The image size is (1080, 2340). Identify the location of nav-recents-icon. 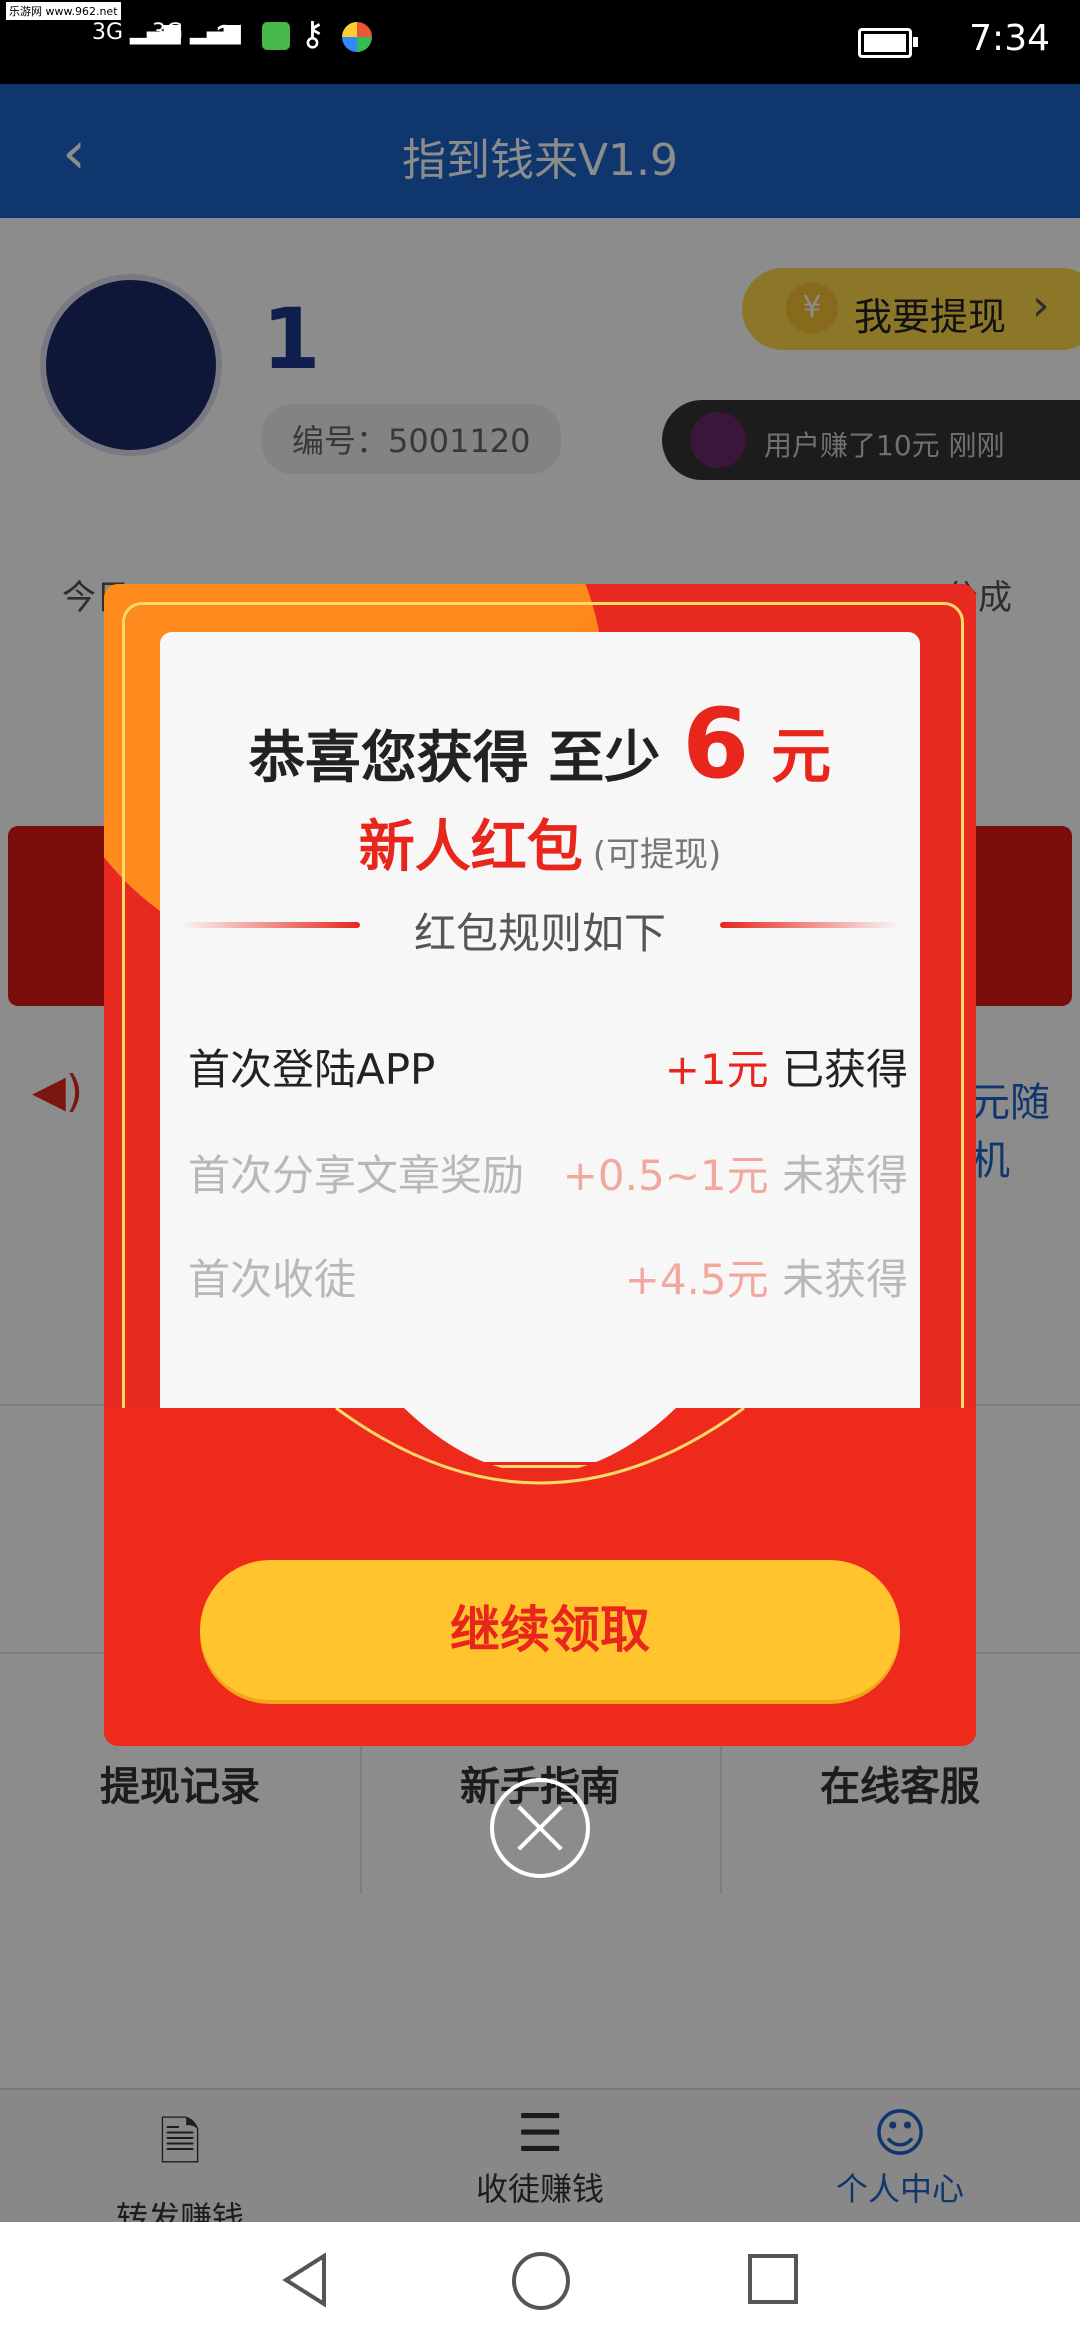
(773, 2279).